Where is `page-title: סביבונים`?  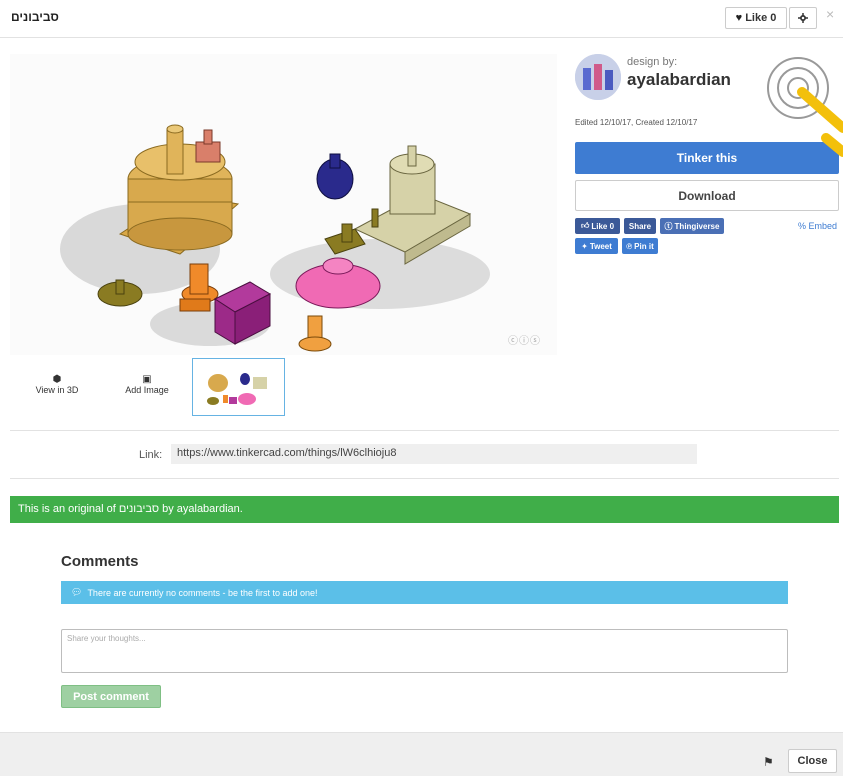 page-title: סביבונים is located at coordinates (35, 17).